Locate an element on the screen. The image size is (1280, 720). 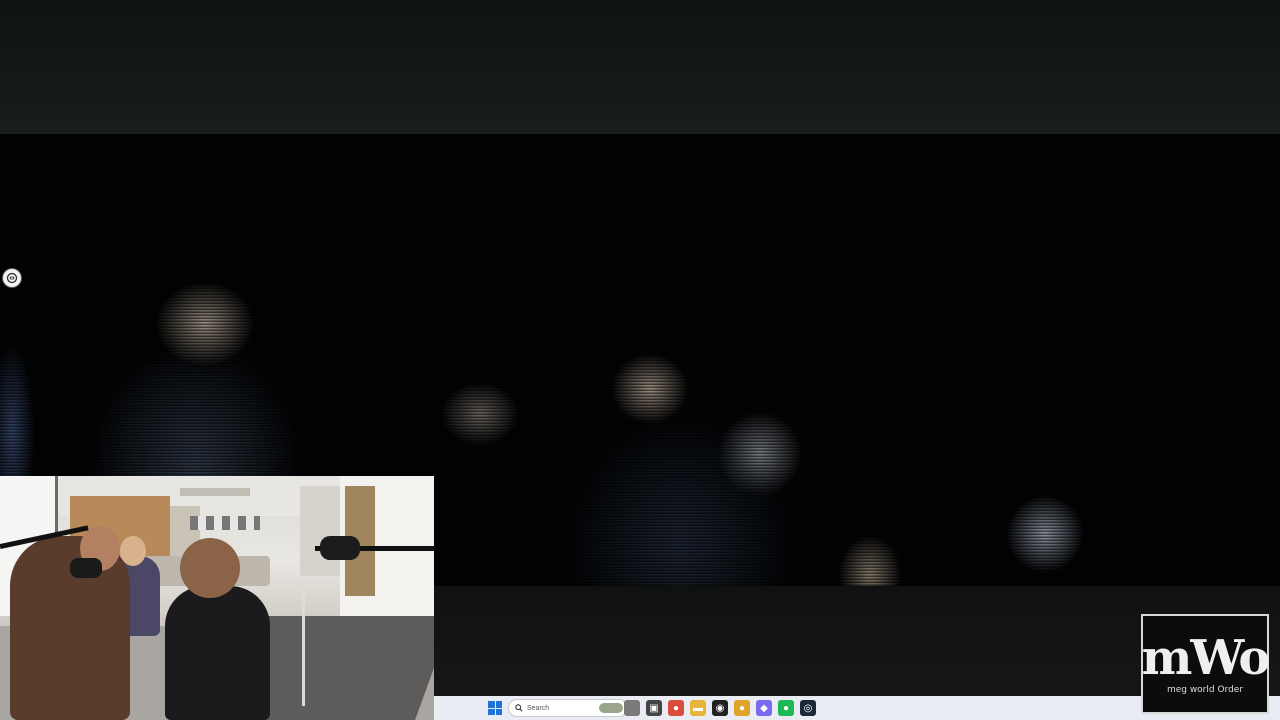
taskbar-search: Search is located at coordinates (568, 708).